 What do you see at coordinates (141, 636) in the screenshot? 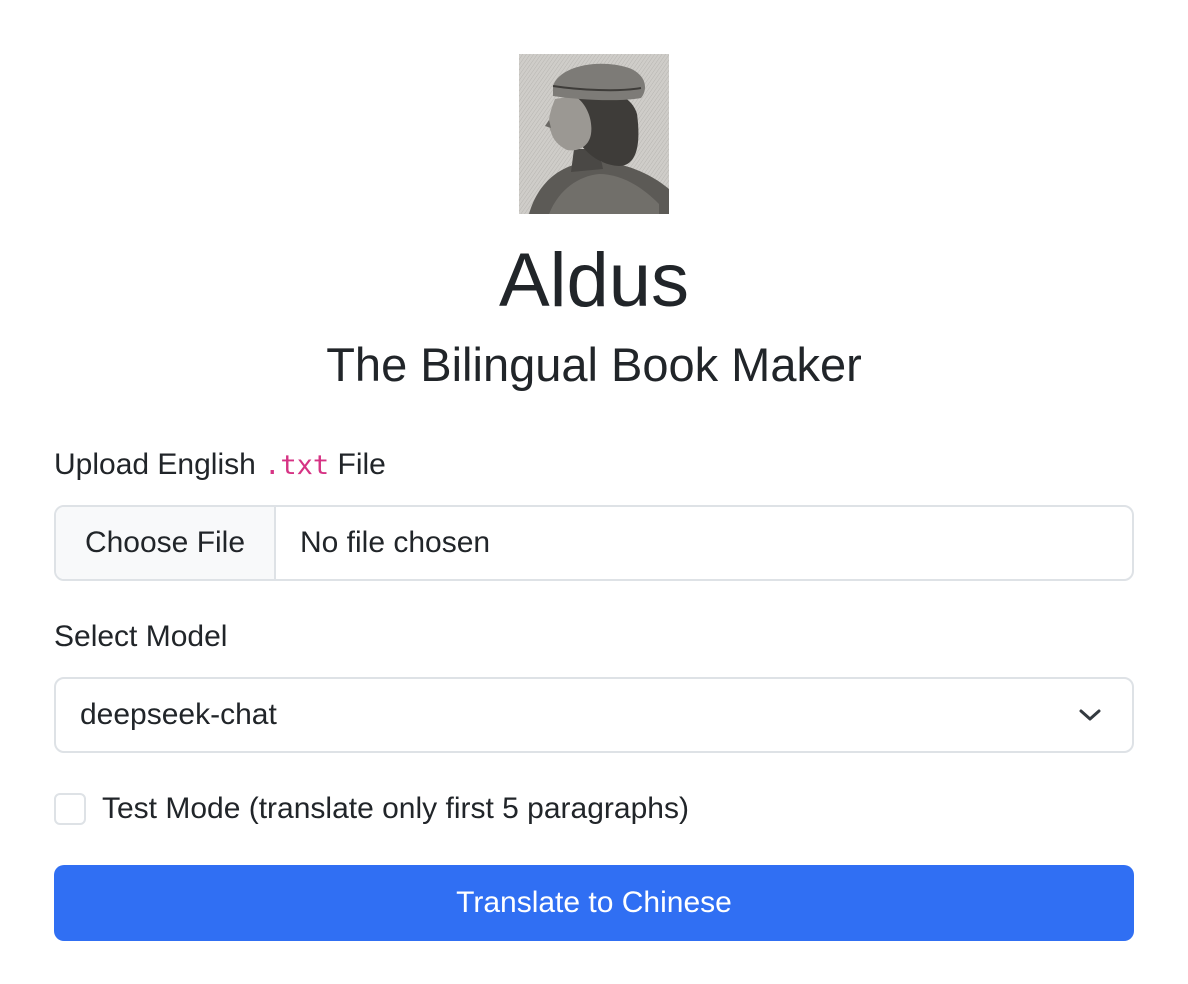
I see `model-label: Select Model` at bounding box center [141, 636].